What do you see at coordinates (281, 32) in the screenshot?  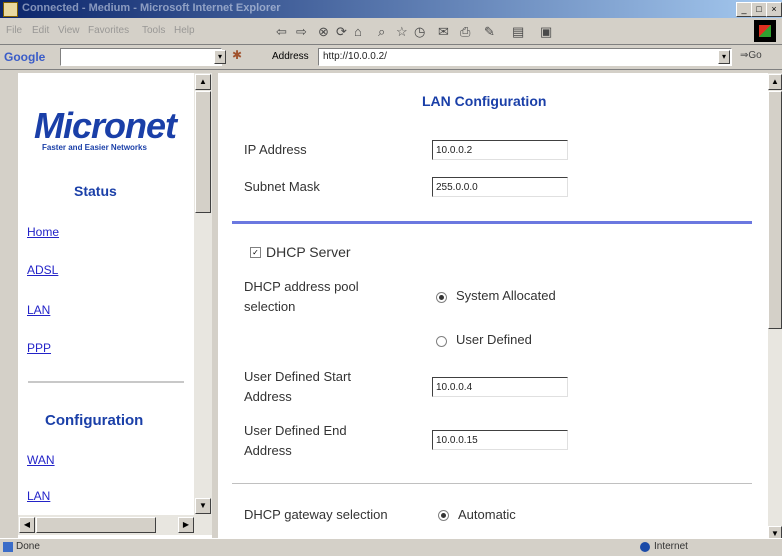 I see `back-icon: ⇦` at bounding box center [281, 32].